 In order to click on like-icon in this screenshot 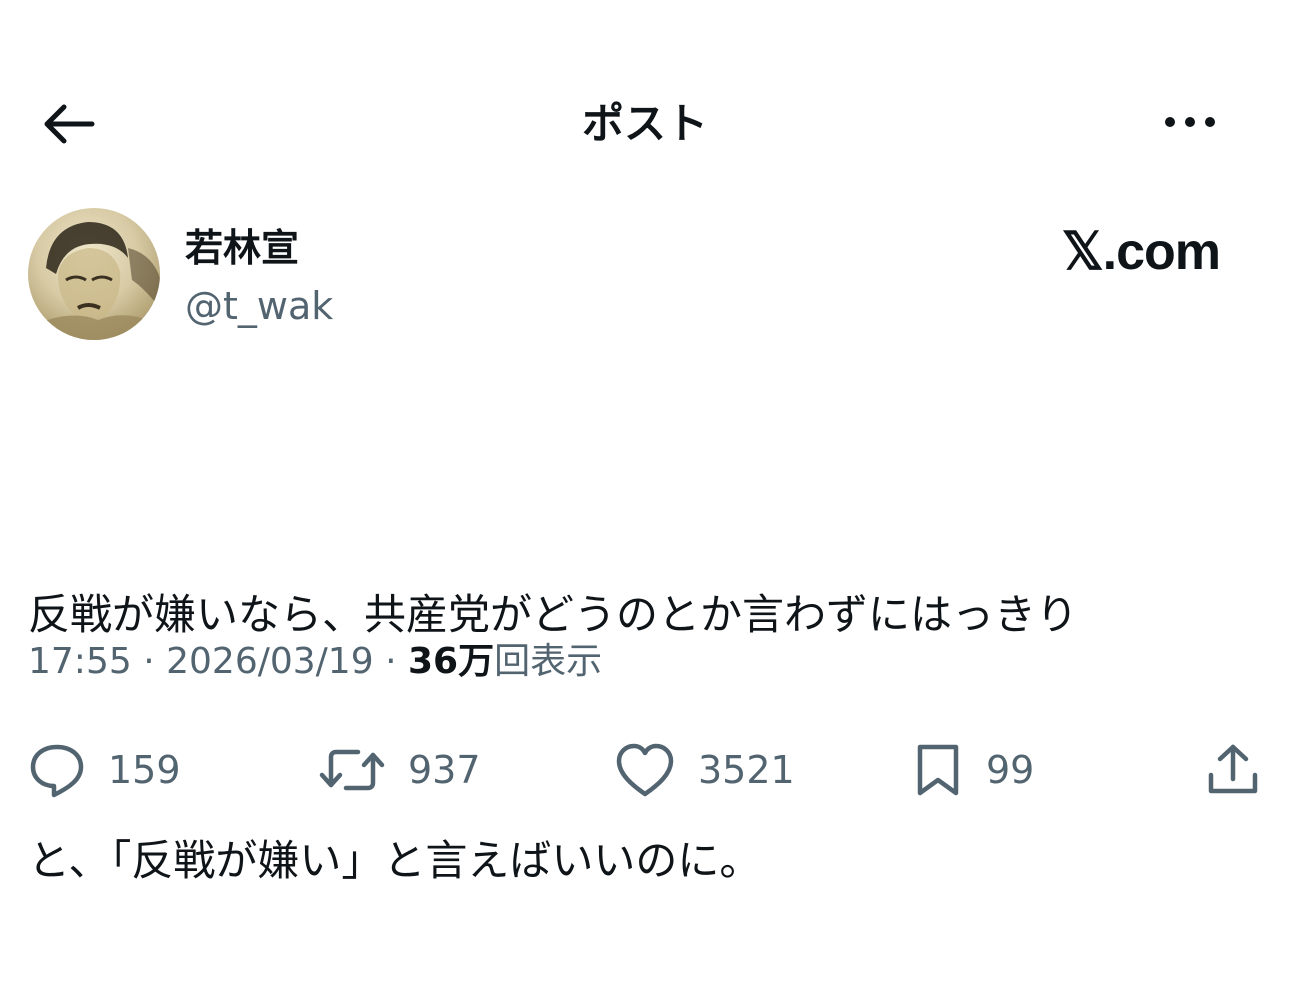, I will do `click(645, 770)`.